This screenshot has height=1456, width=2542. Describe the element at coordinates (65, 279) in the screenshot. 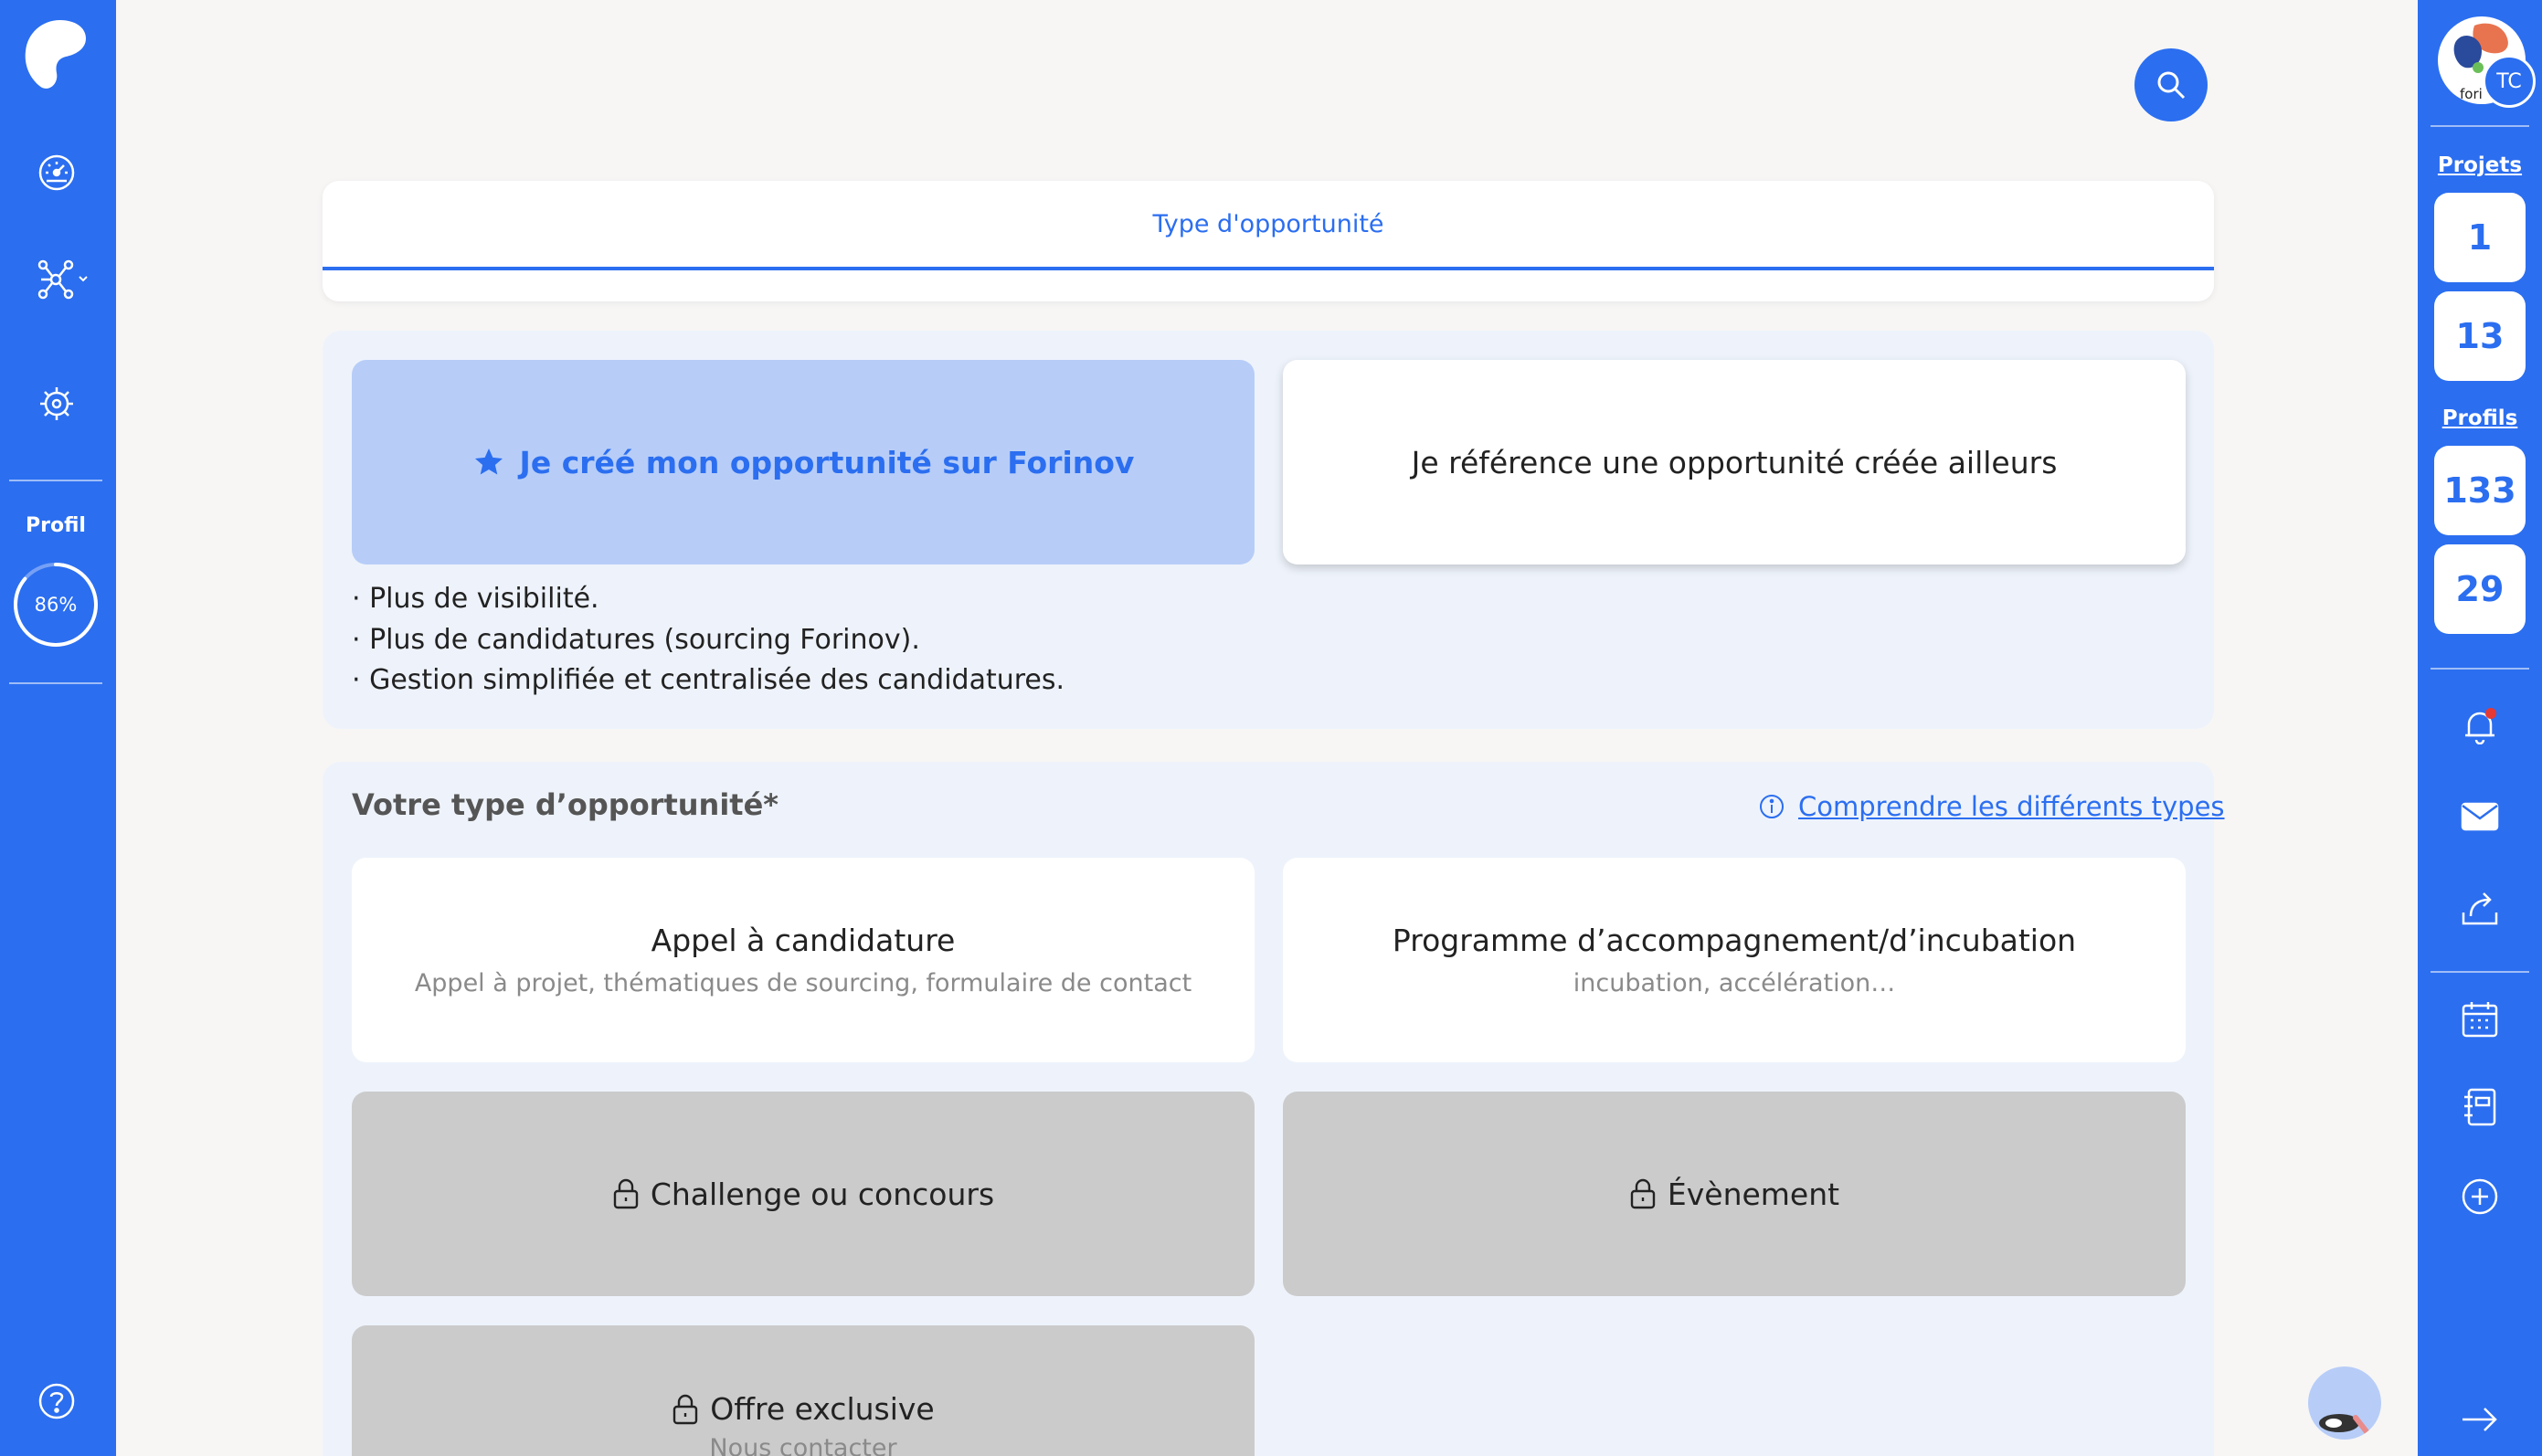

I see `network-icon` at that location.